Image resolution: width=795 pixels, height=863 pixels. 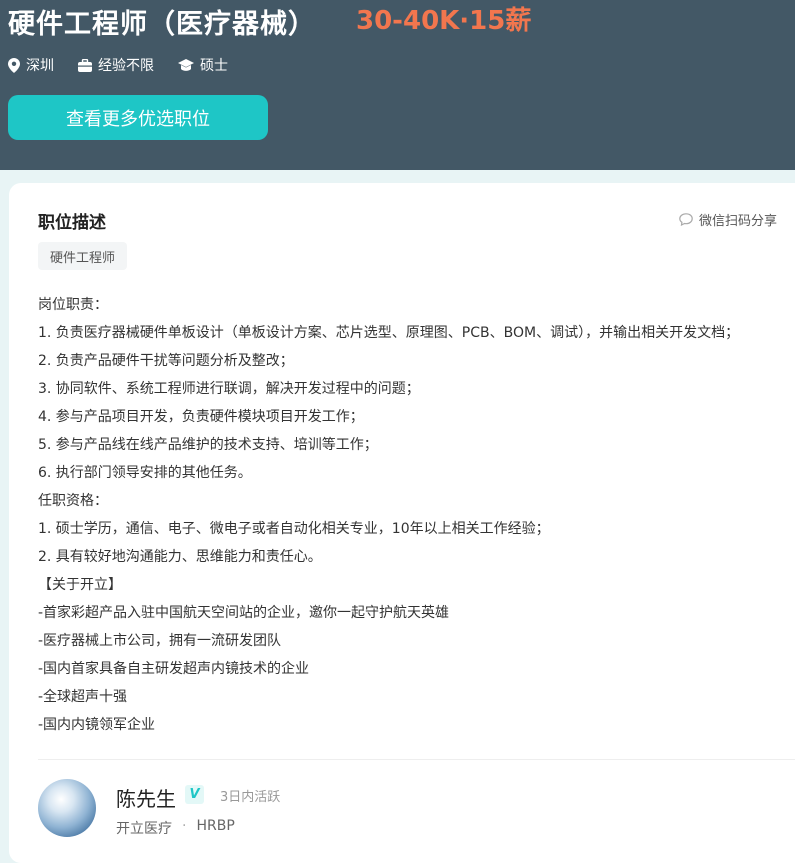 I want to click on wechat-share-link: 微信扫码分享, so click(x=728, y=219).